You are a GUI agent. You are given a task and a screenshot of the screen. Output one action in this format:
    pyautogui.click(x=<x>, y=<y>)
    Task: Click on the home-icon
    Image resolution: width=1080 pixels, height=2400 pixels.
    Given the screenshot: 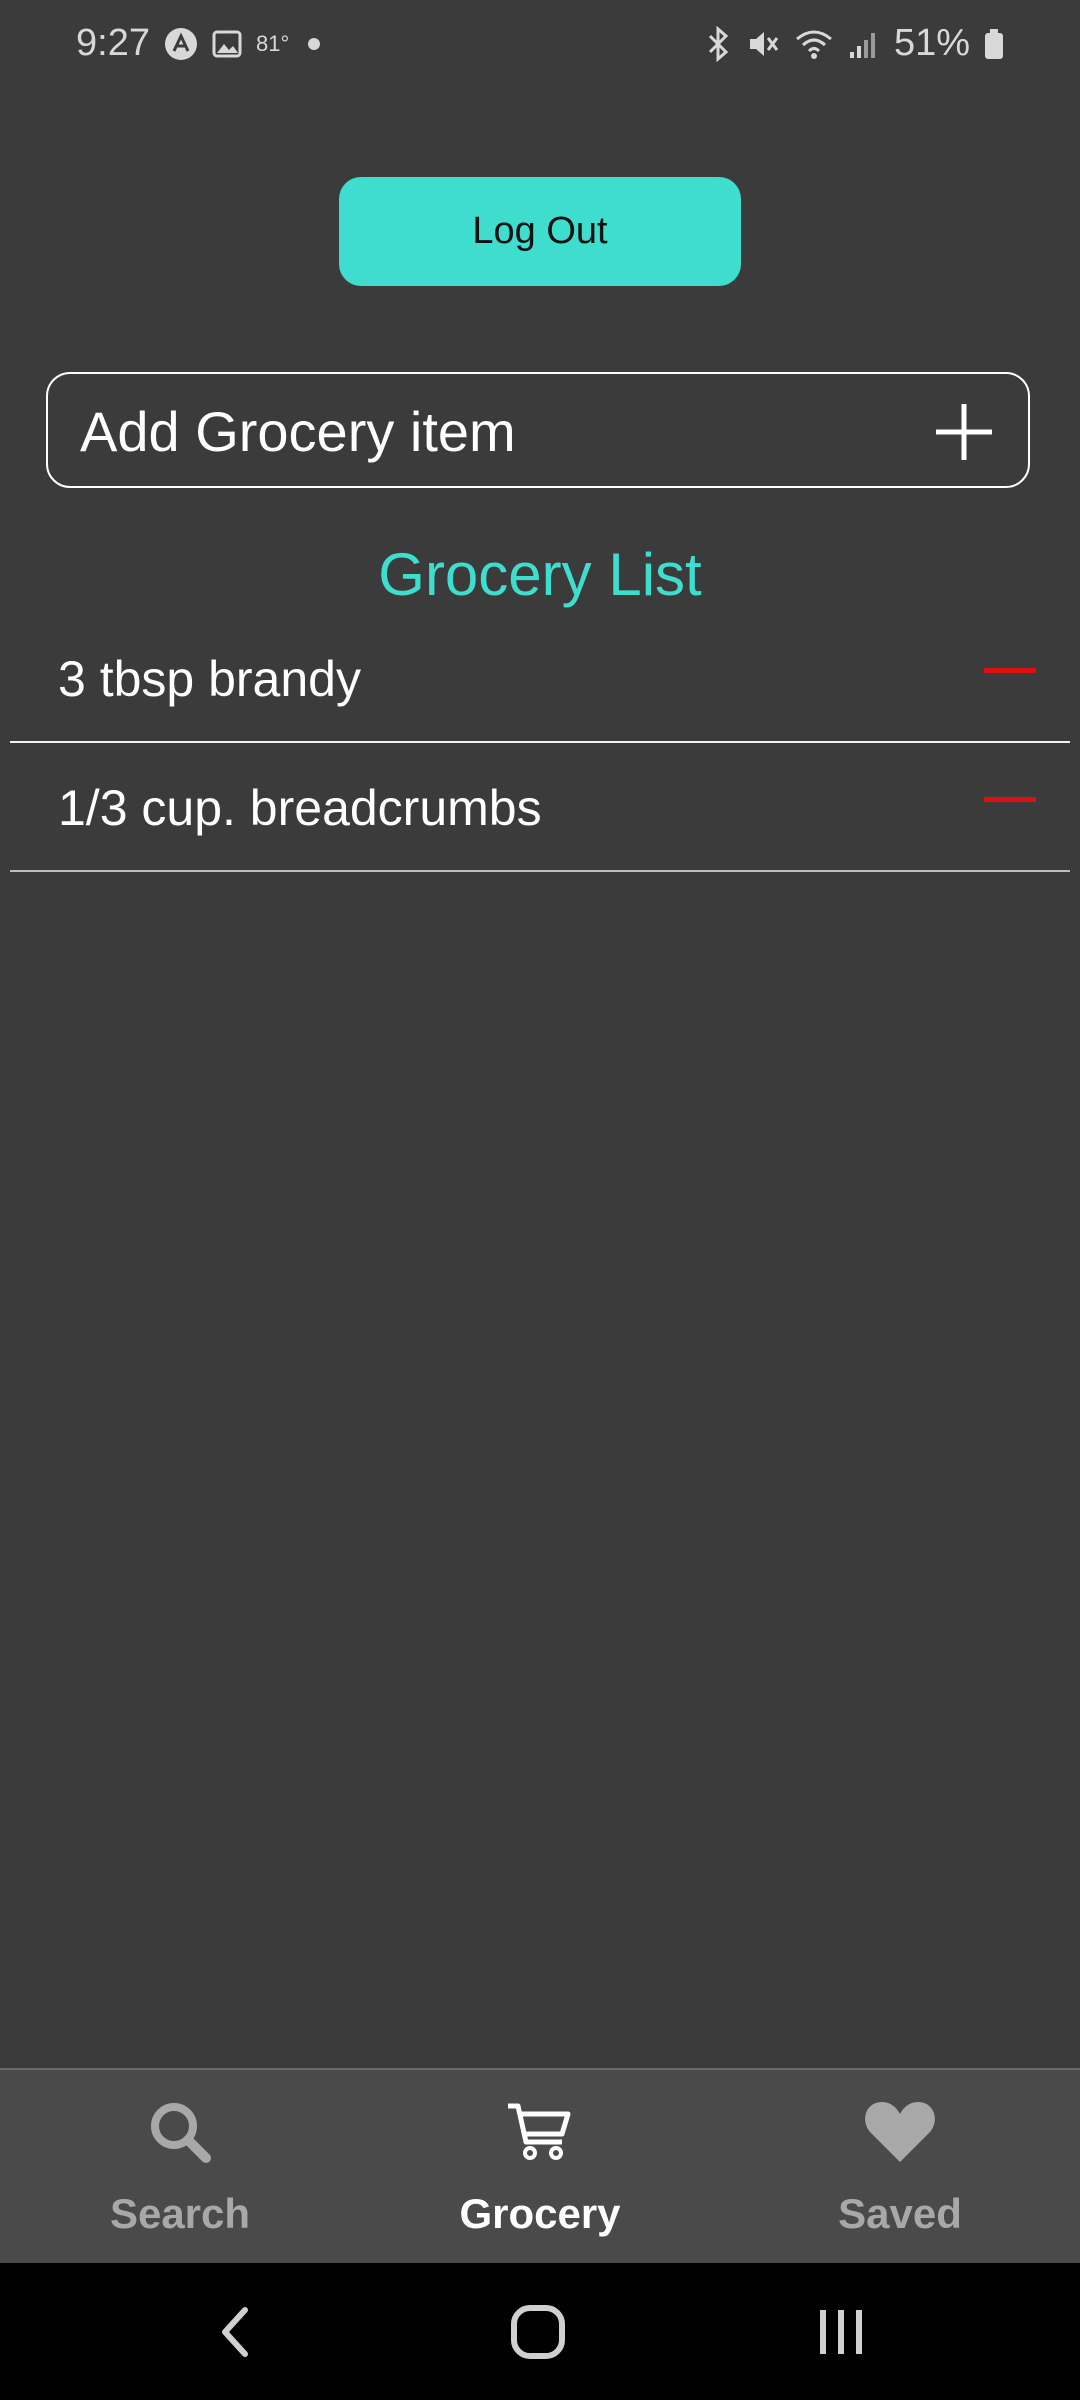 What is the action you would take?
    pyautogui.click(x=538, y=2331)
    